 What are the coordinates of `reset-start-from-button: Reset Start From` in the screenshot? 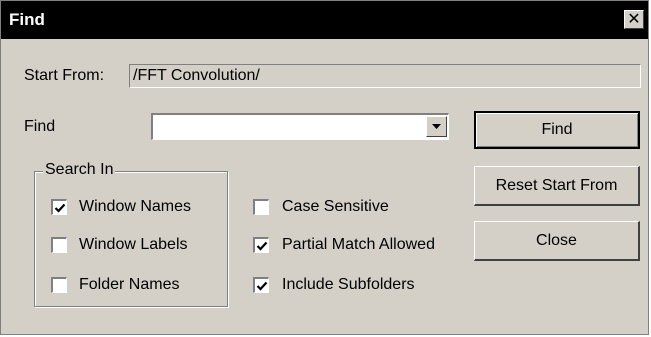 It's located at (557, 186).